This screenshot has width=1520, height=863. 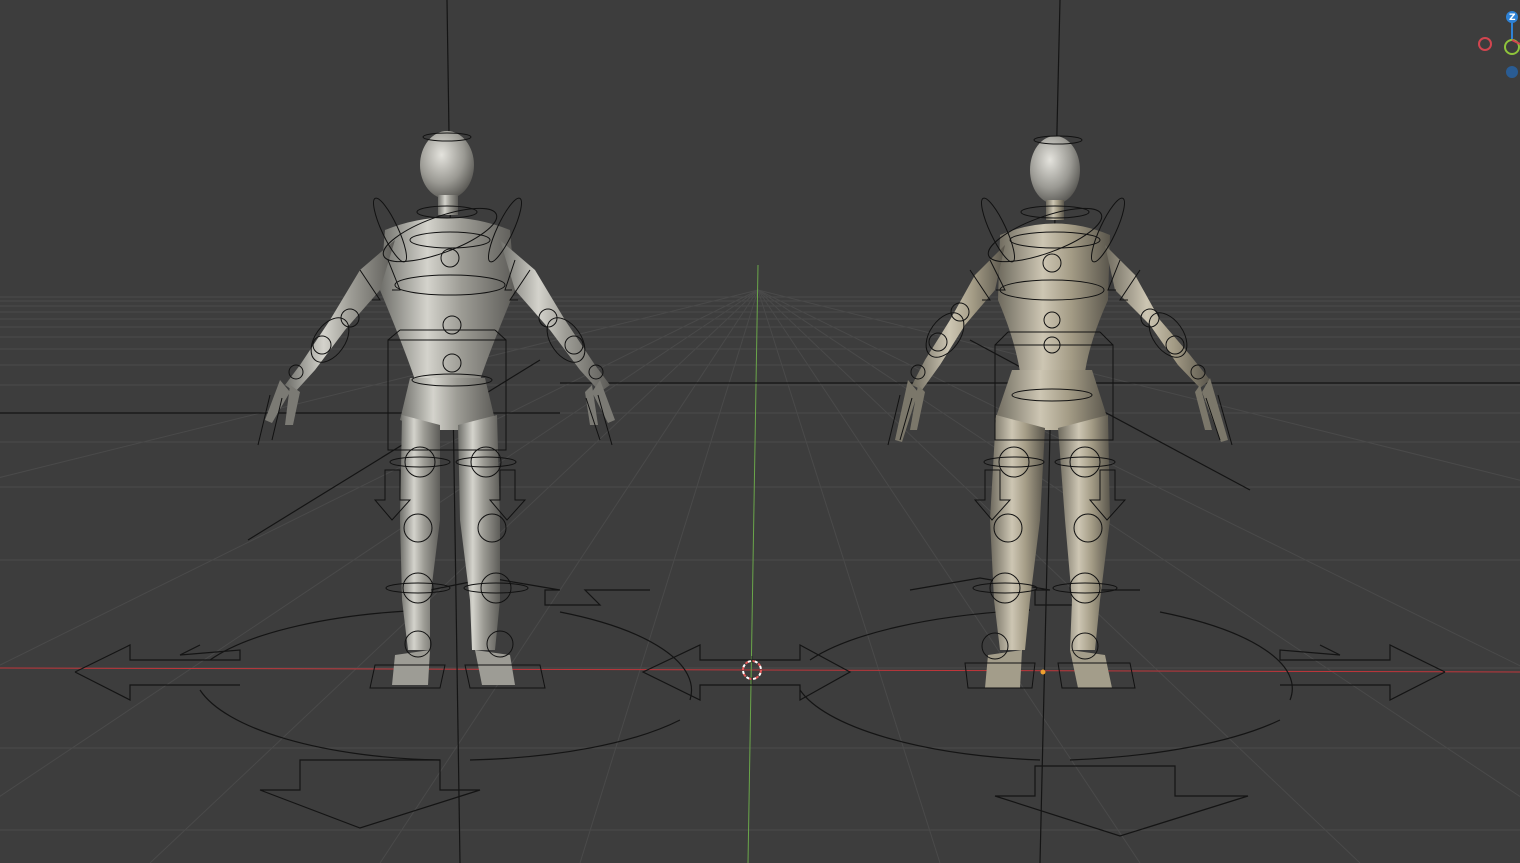 I want to click on spine-line-left, so click(x=453, y=431).